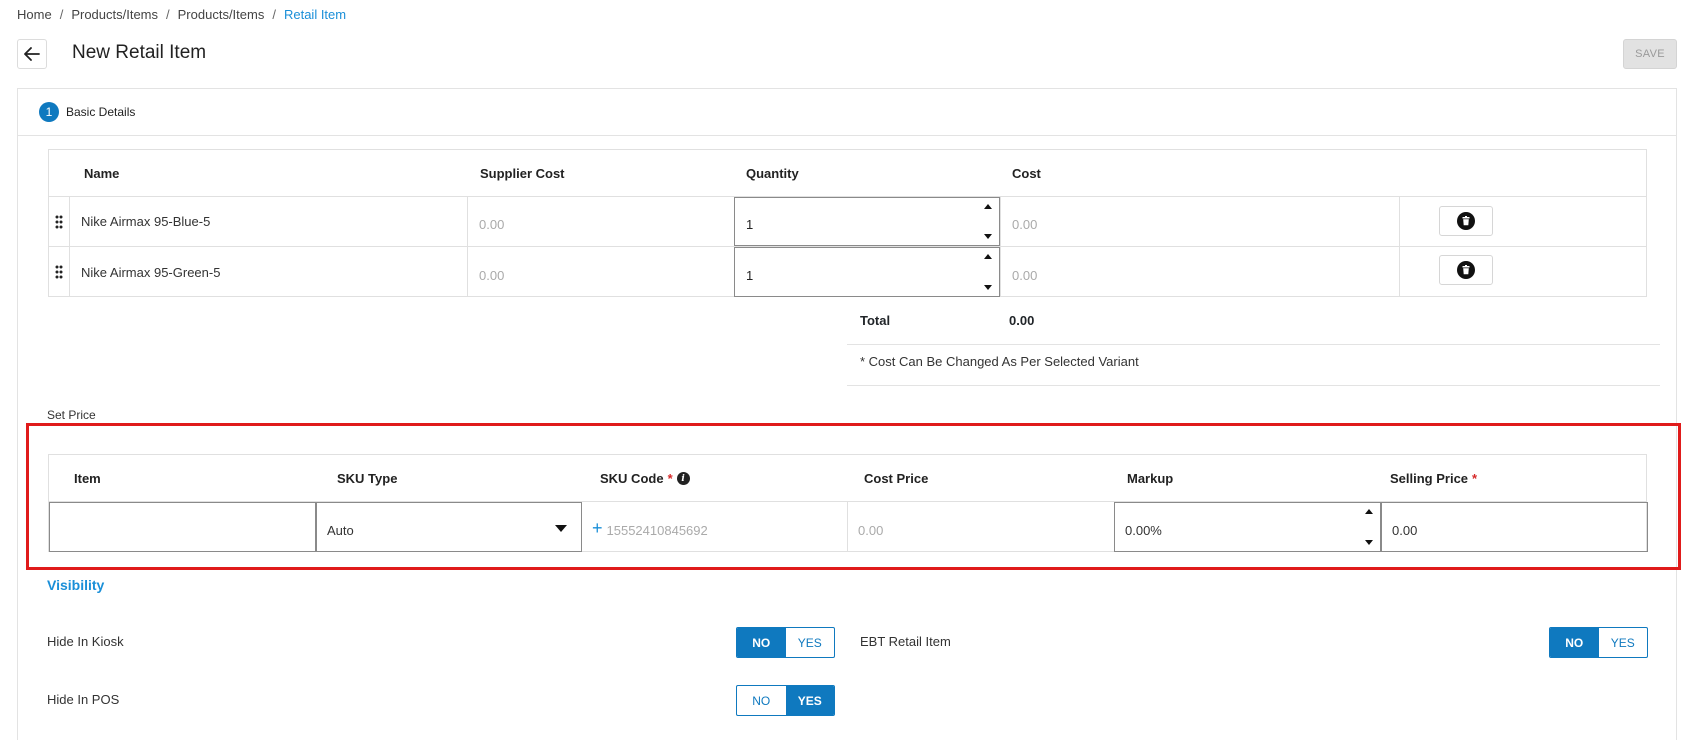 The height and width of the screenshot is (740, 1687). I want to click on column-header-item: Item, so click(87, 478).